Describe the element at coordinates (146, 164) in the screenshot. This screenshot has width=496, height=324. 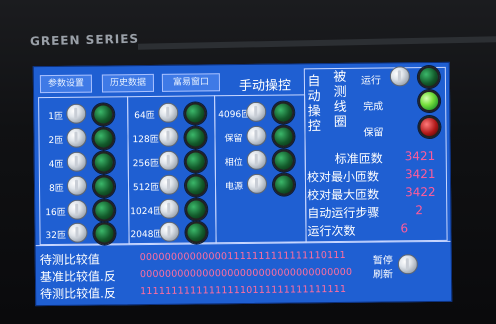
I see `scale-label-256: 256匝` at that location.